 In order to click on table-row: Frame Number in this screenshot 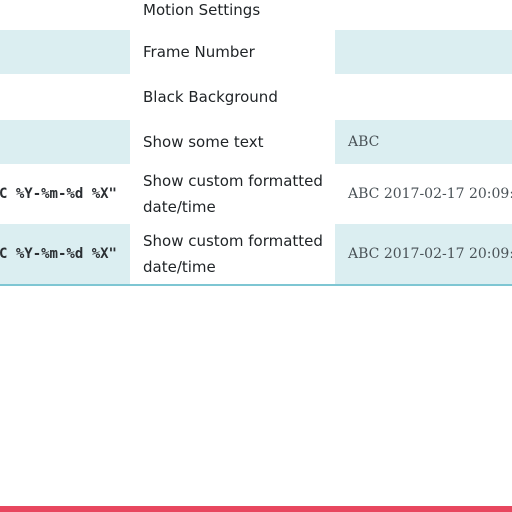, I will do `click(256, 52)`.